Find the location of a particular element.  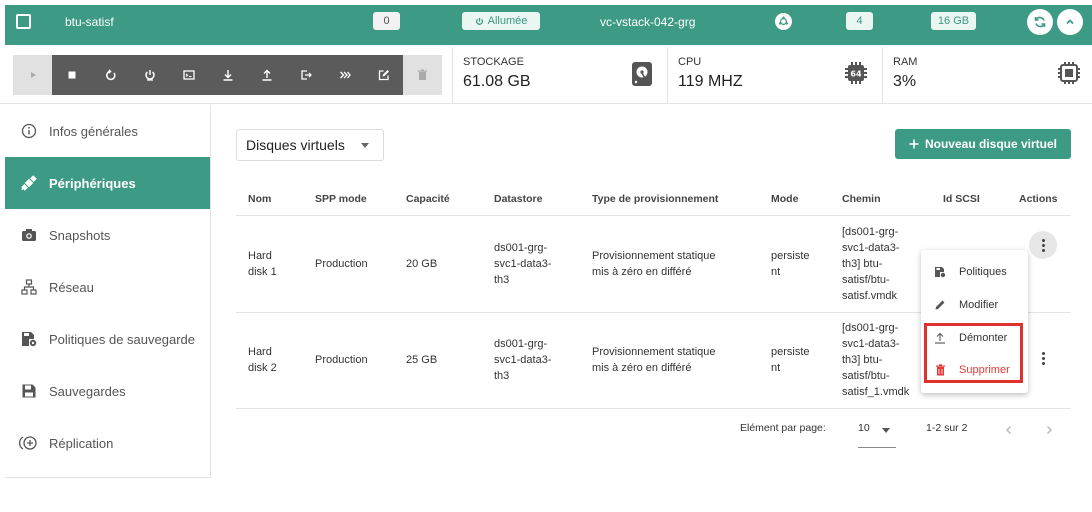

col-header-spp-mode: SPP mode is located at coordinates (341, 199).